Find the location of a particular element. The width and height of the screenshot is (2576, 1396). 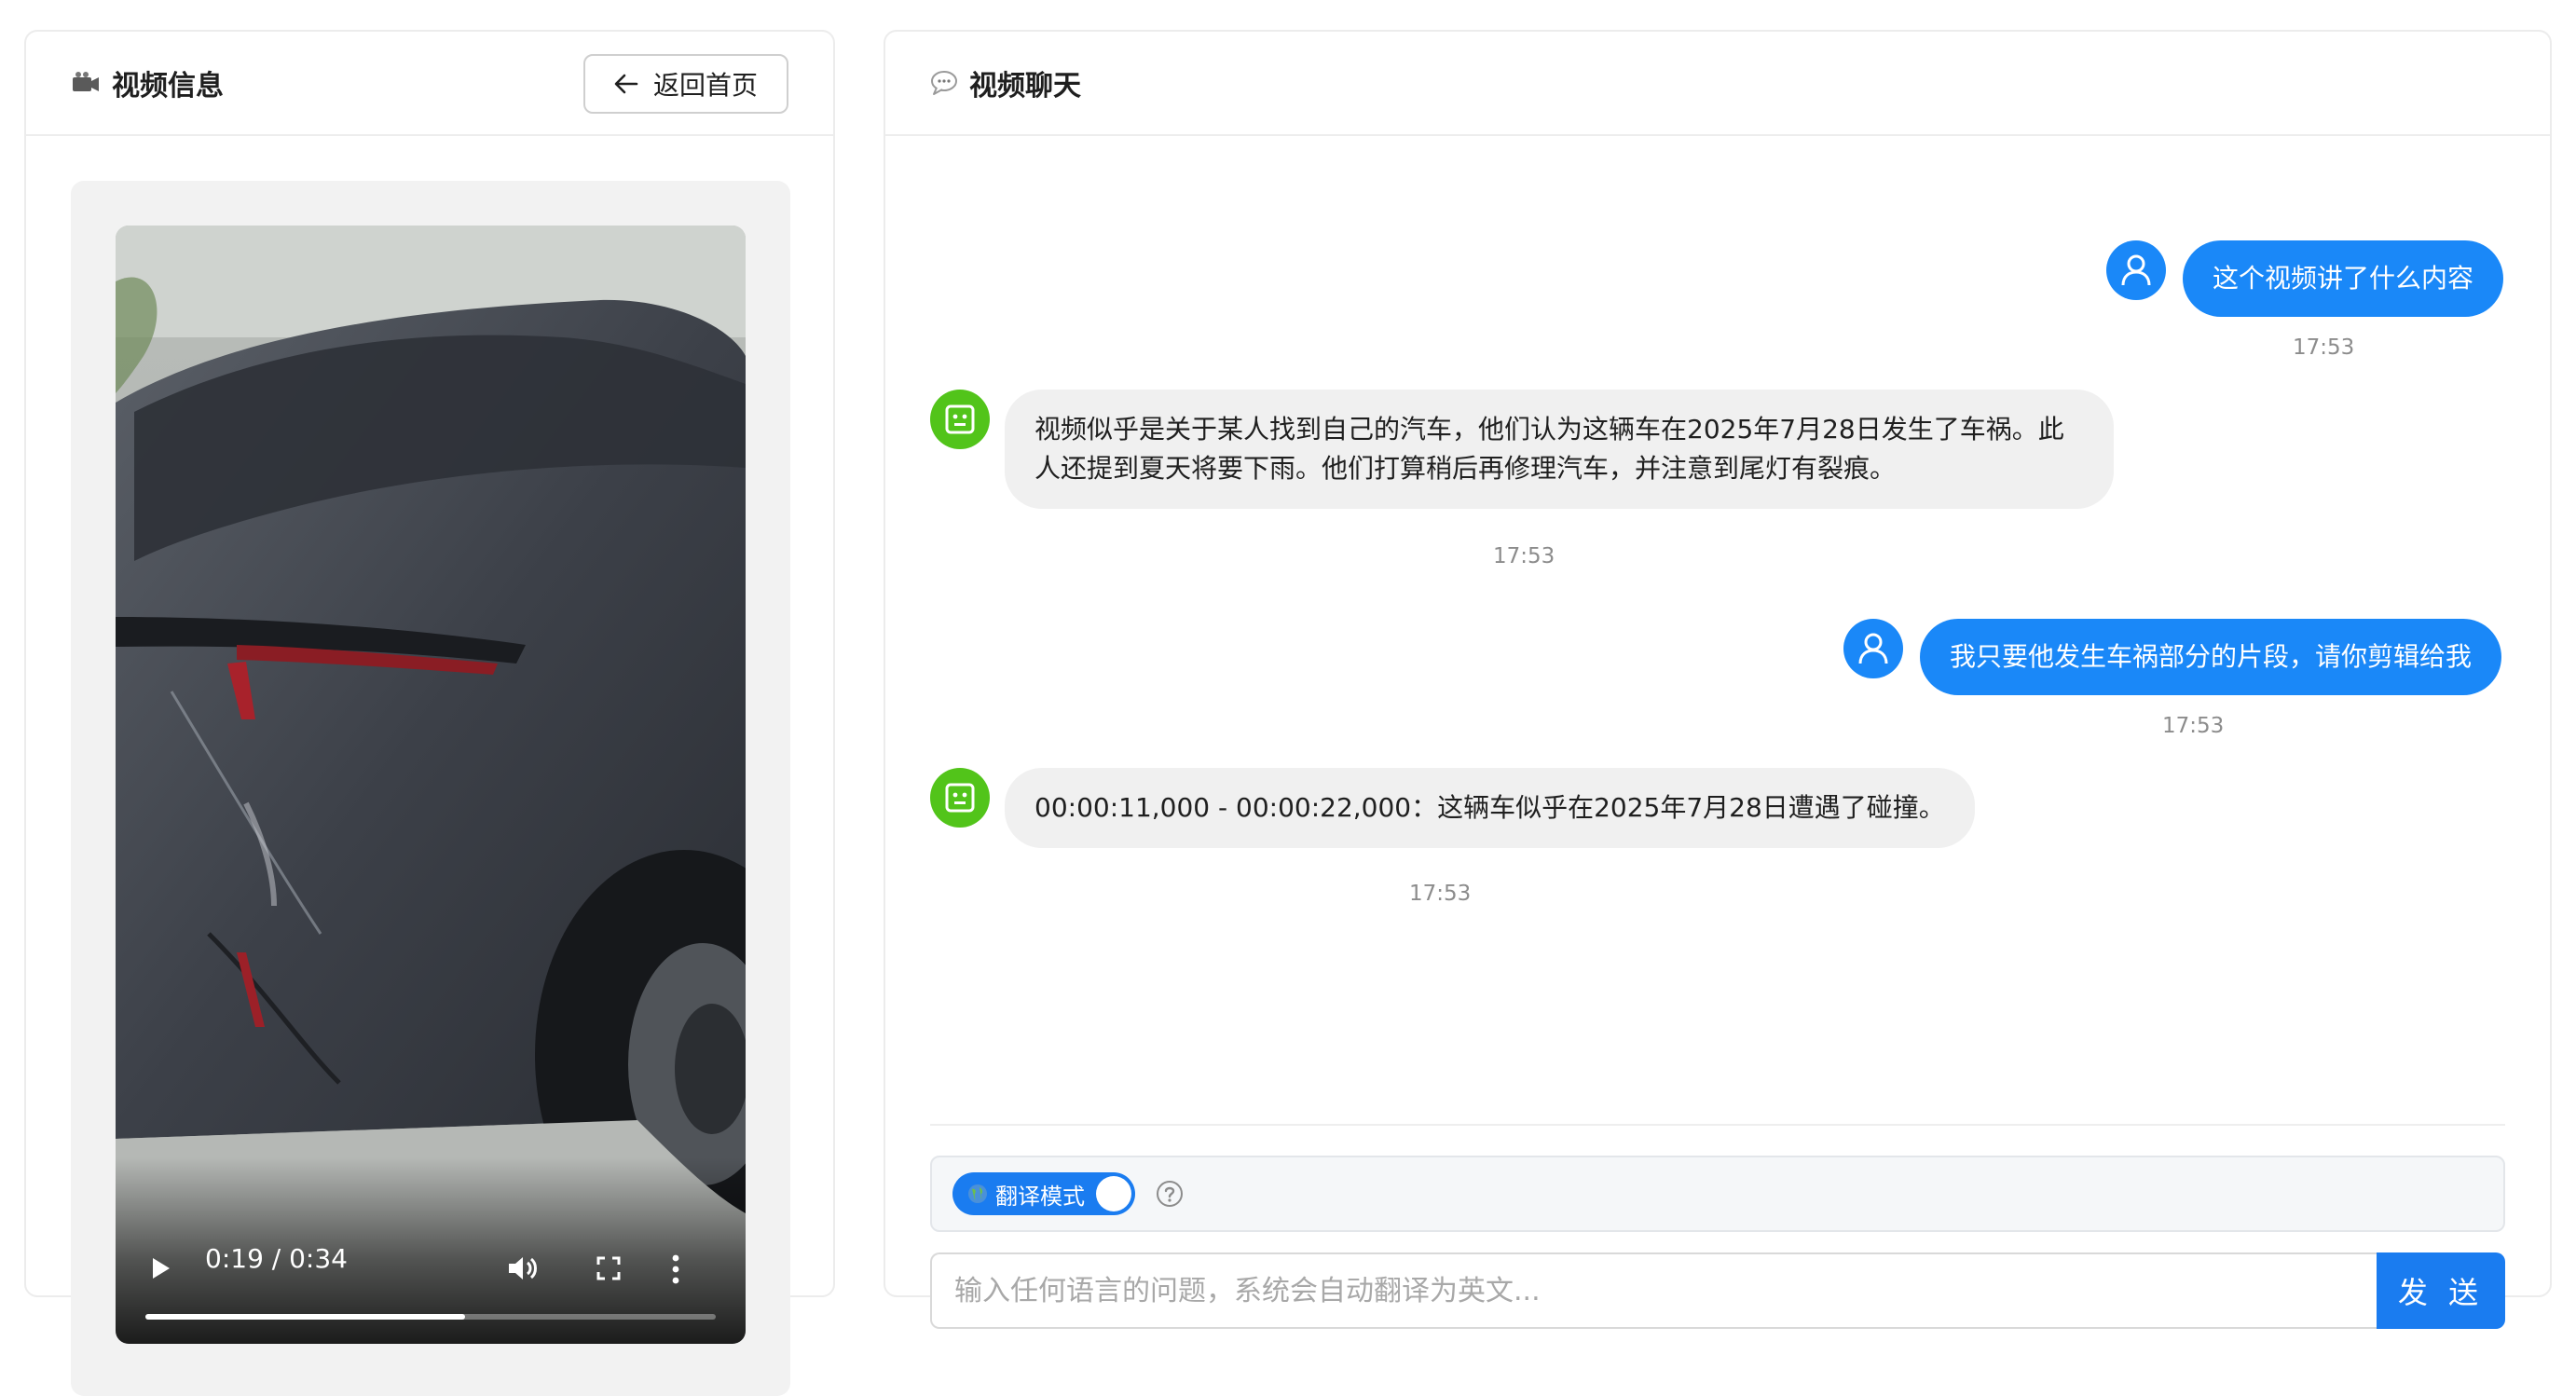

play-icon is located at coordinates (161, 1268).